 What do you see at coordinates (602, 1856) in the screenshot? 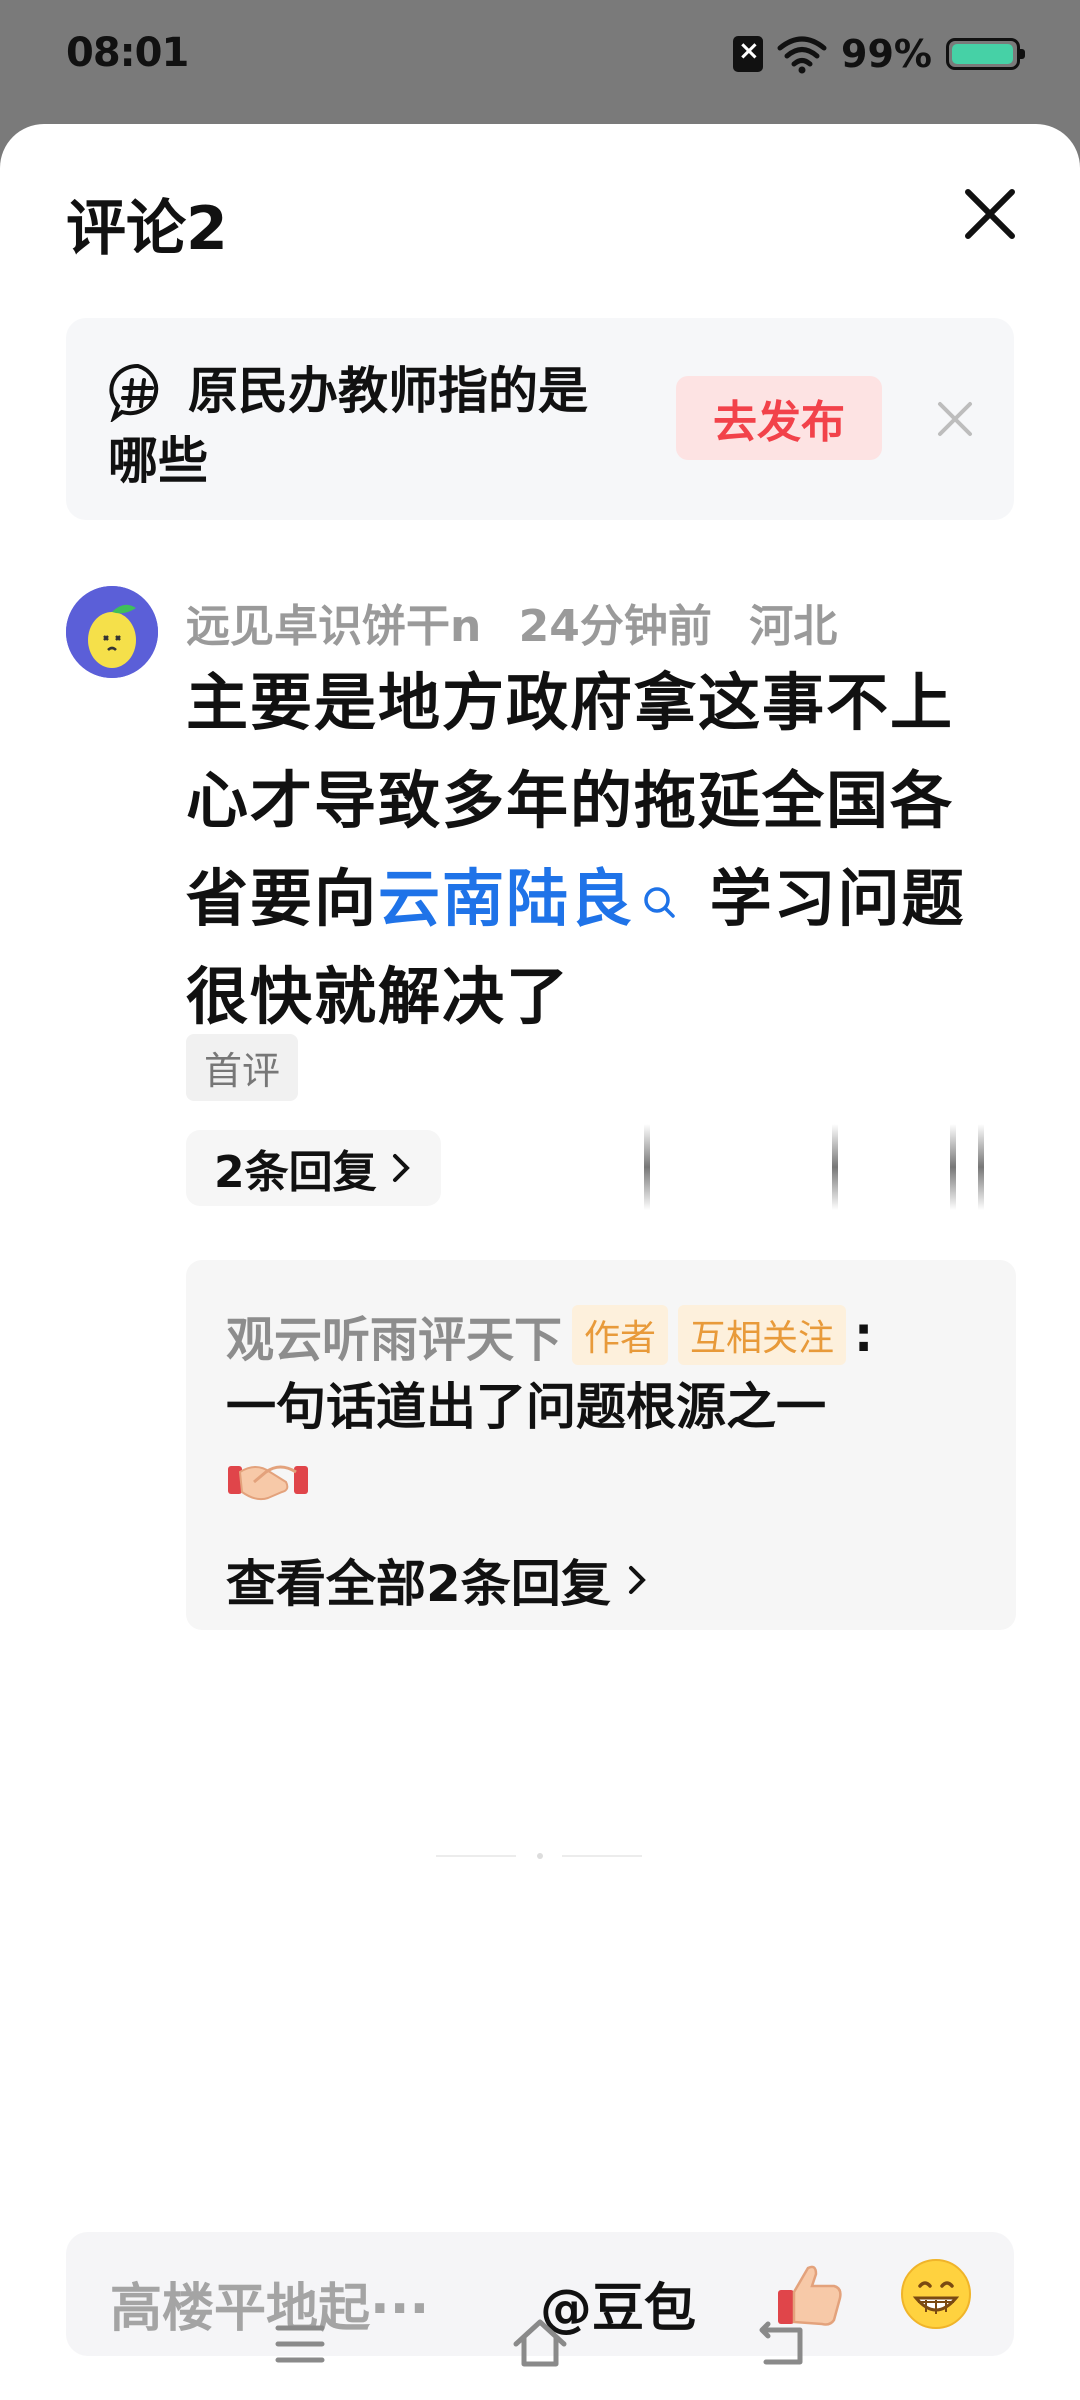
I see `end-divider-right` at bounding box center [602, 1856].